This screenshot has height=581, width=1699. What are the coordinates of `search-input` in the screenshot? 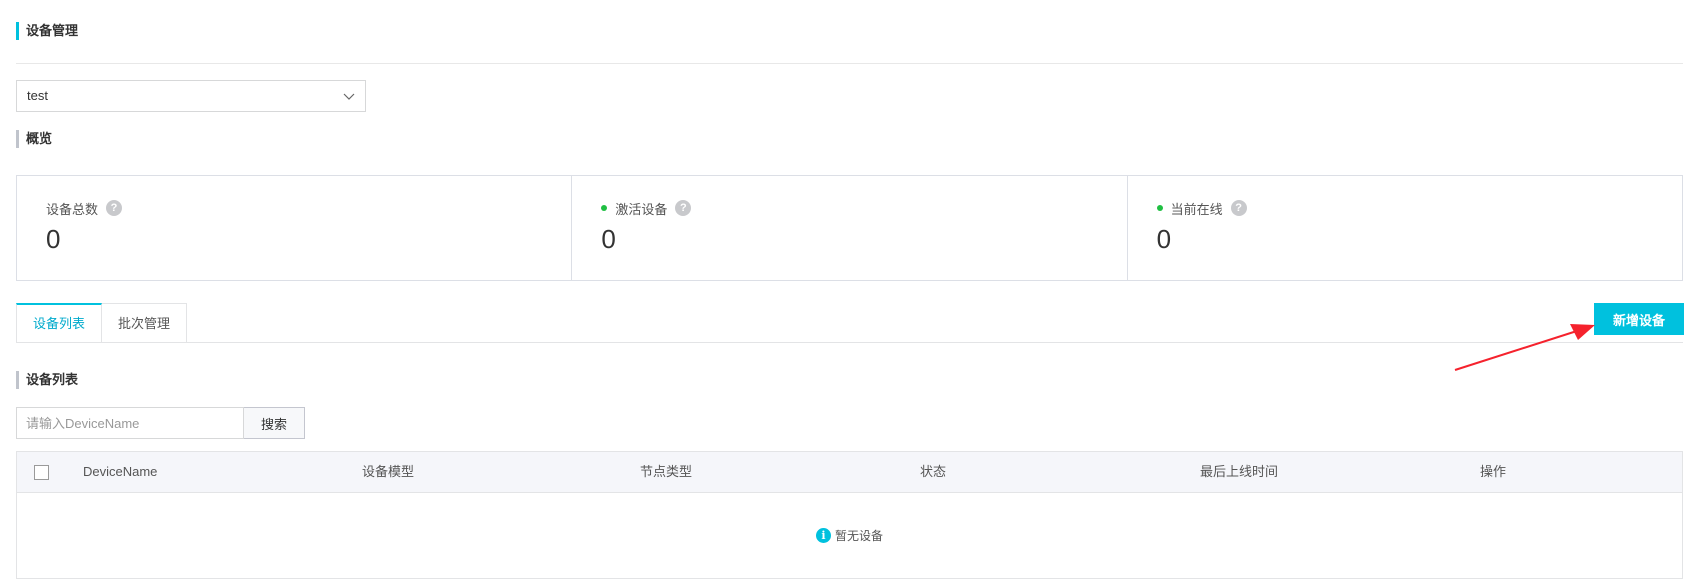 It's located at (130, 423).